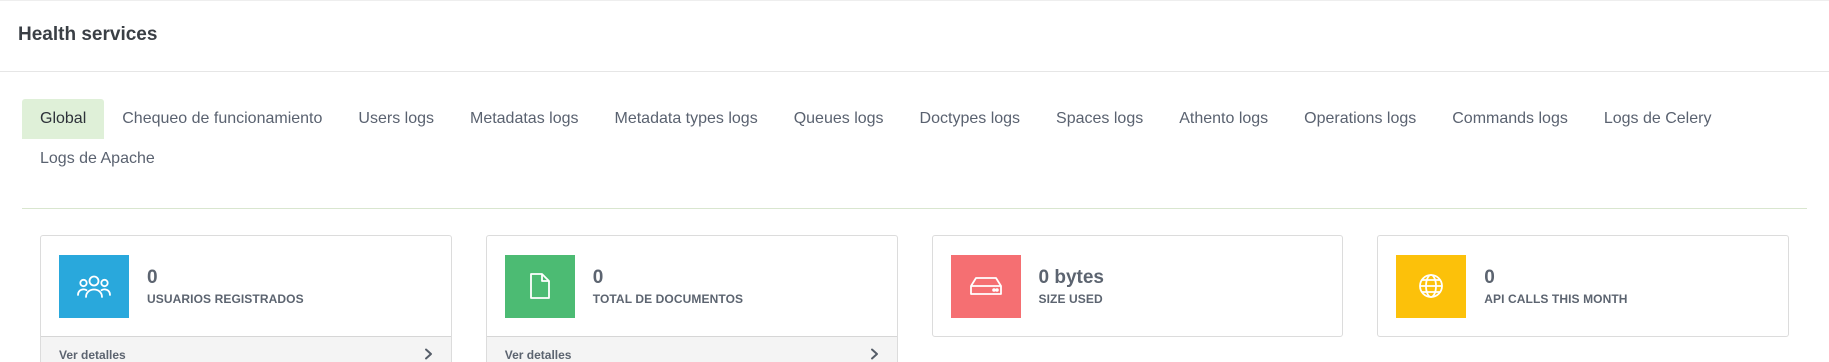  I want to click on globe-icon, so click(1431, 286).